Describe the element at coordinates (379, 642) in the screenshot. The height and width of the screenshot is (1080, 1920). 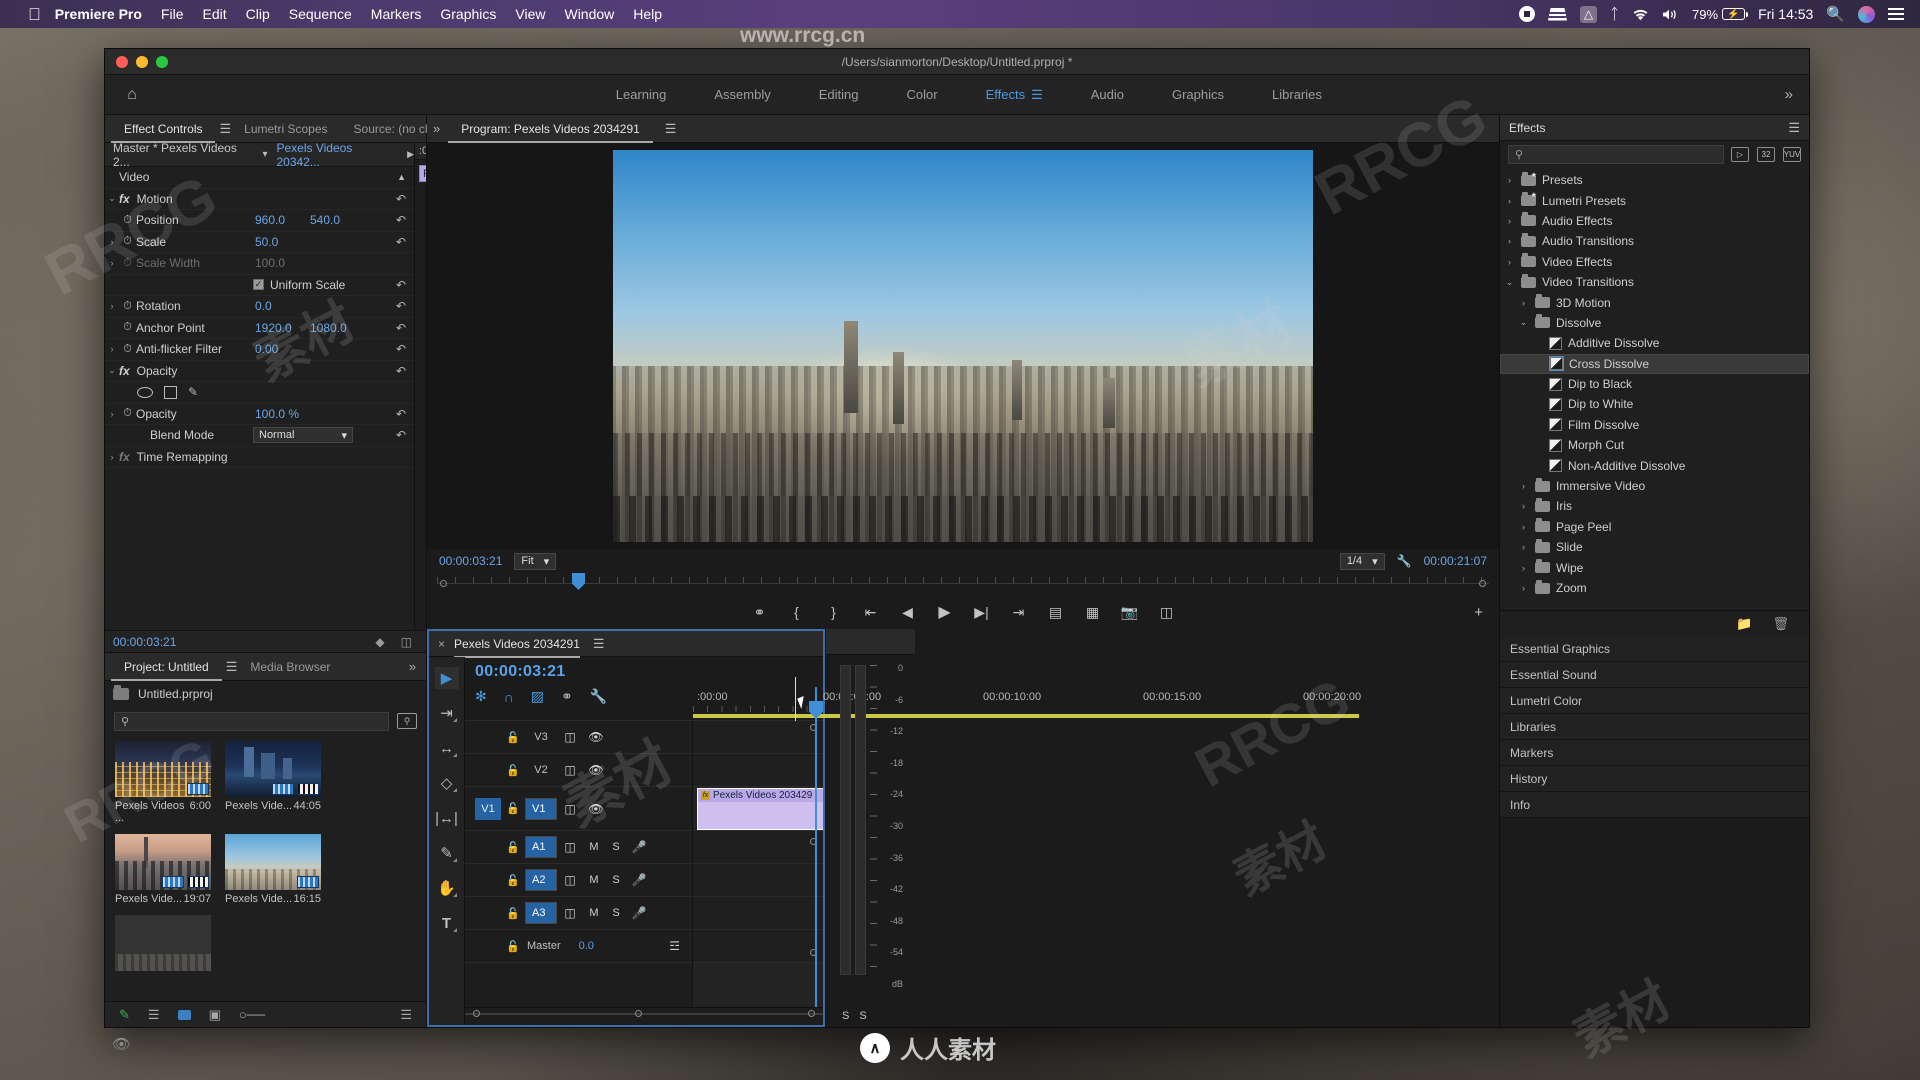
I see `ec-keyframe-nav-icon: ◆` at that location.